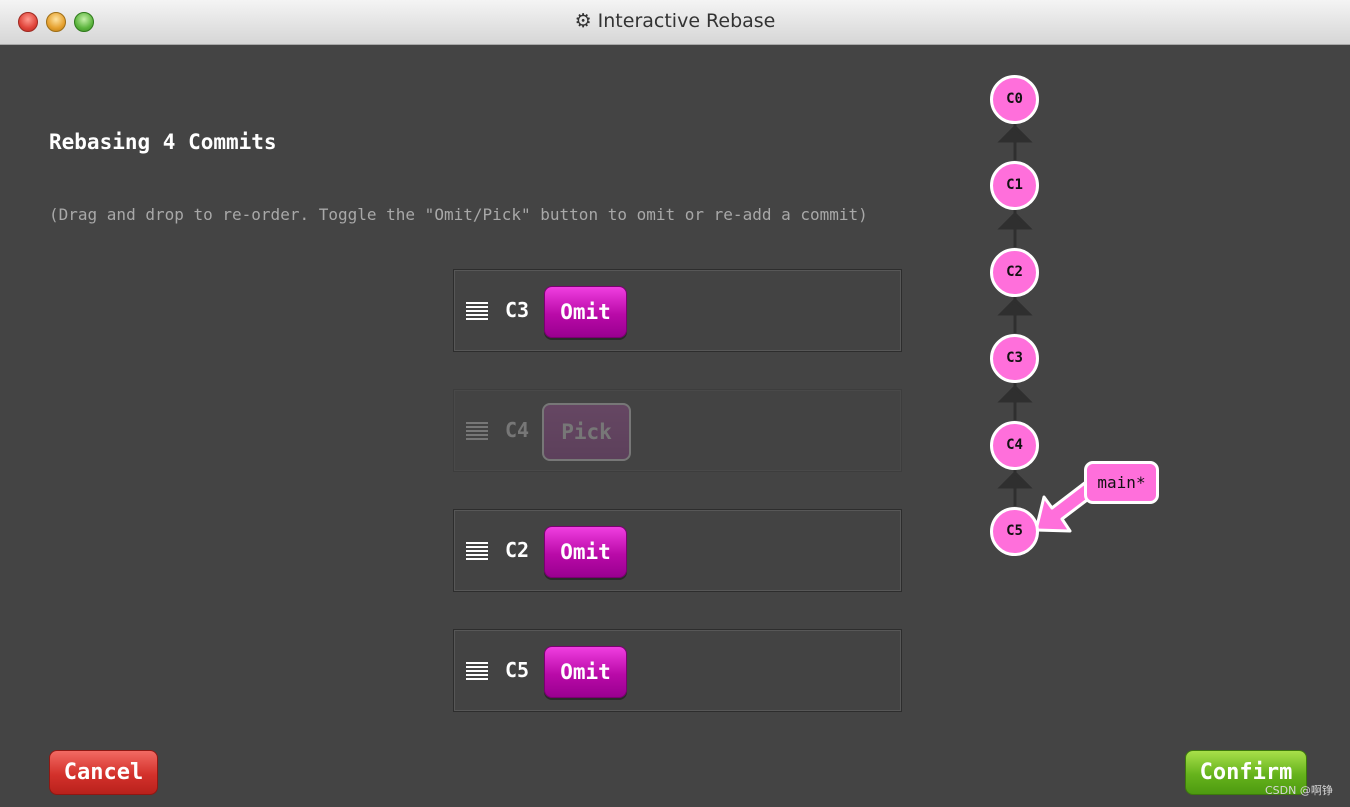  What do you see at coordinates (1014, 445) in the screenshot?
I see `graph-node-c4: C4` at bounding box center [1014, 445].